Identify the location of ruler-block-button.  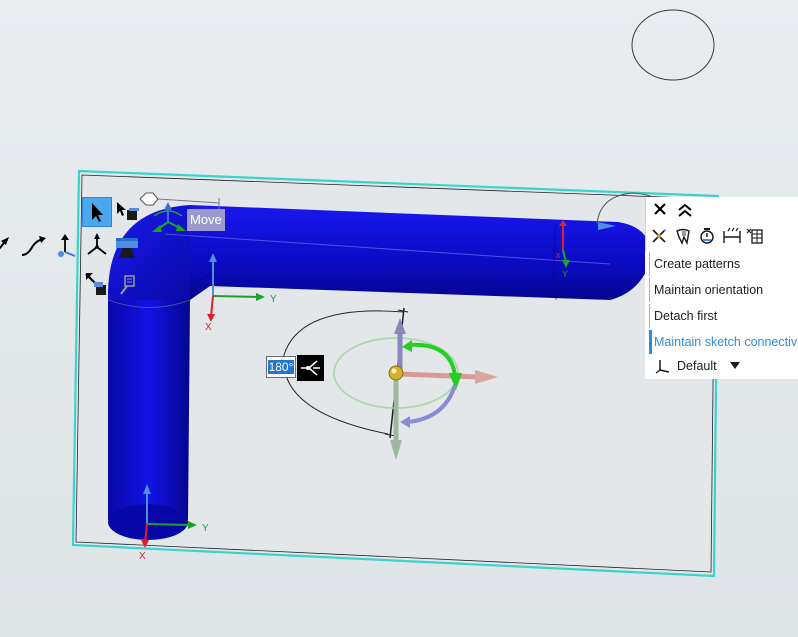
(127, 246).